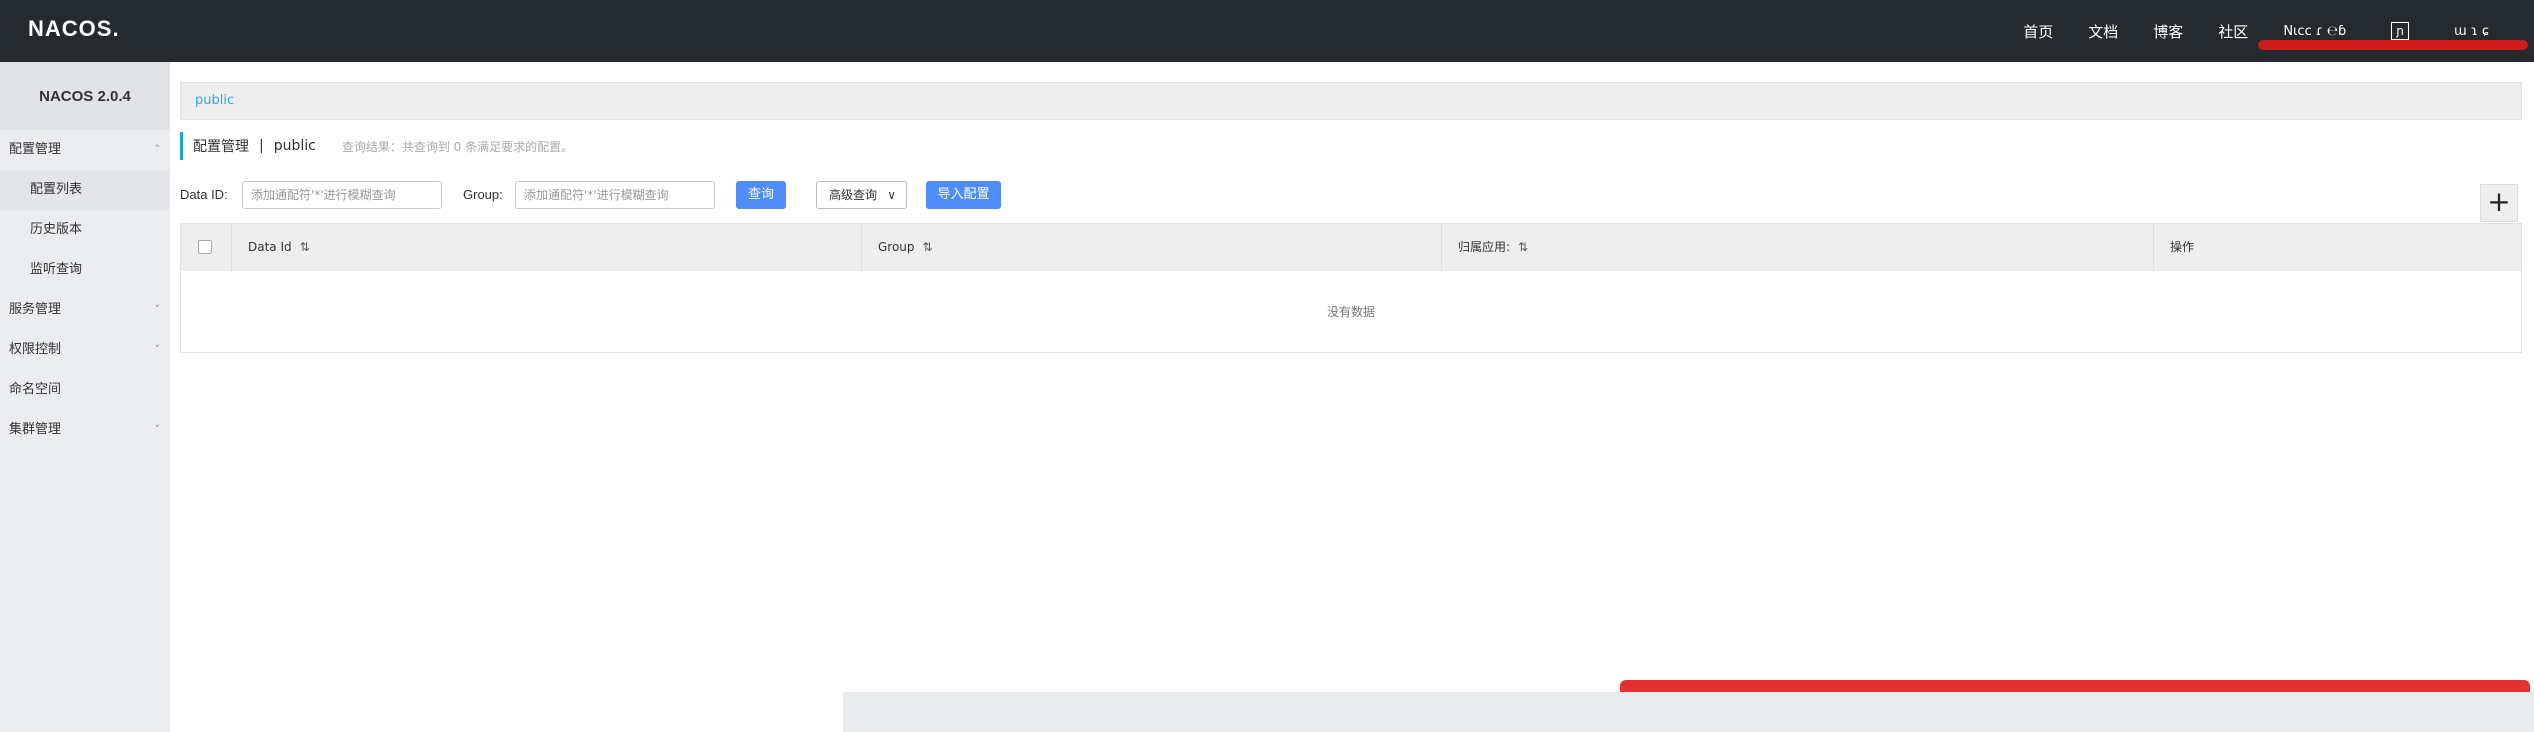 The width and height of the screenshot is (2534, 732). Describe the element at coordinates (214, 100) in the screenshot. I see `namespace-tab-public: public` at that location.